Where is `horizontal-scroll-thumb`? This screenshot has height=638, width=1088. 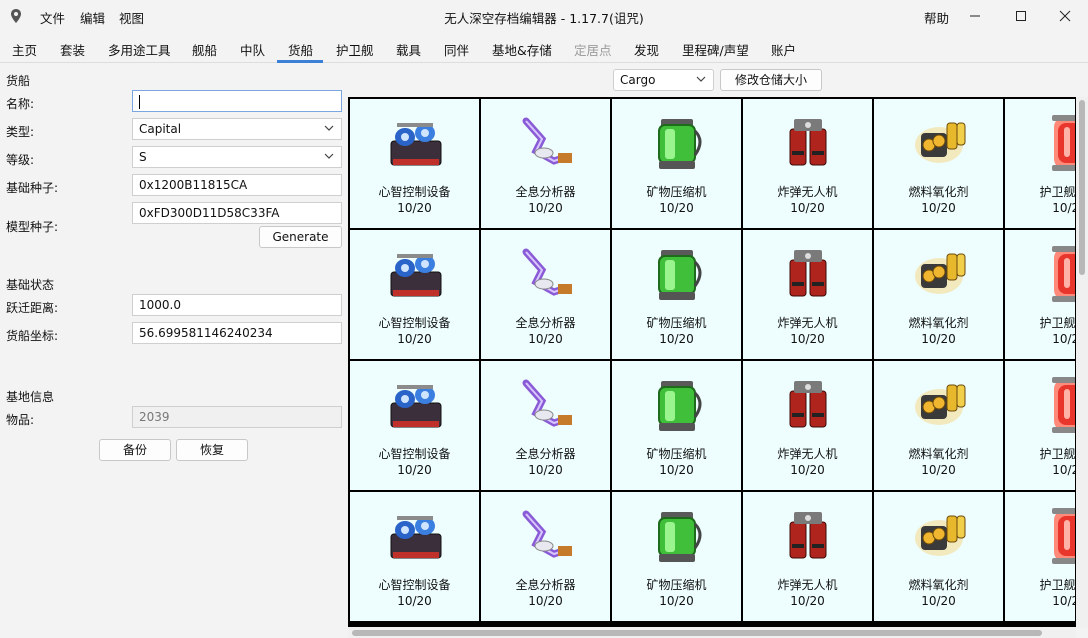 horizontal-scroll-thumb is located at coordinates (697, 633).